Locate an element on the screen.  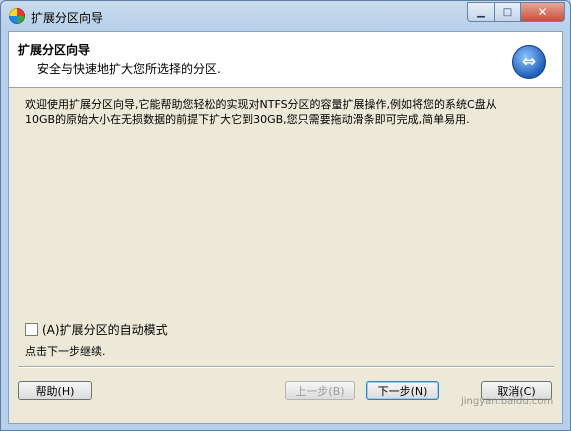
header-subtitle: 安全与快速地扩大您所选择的分区. is located at coordinates (129, 69).